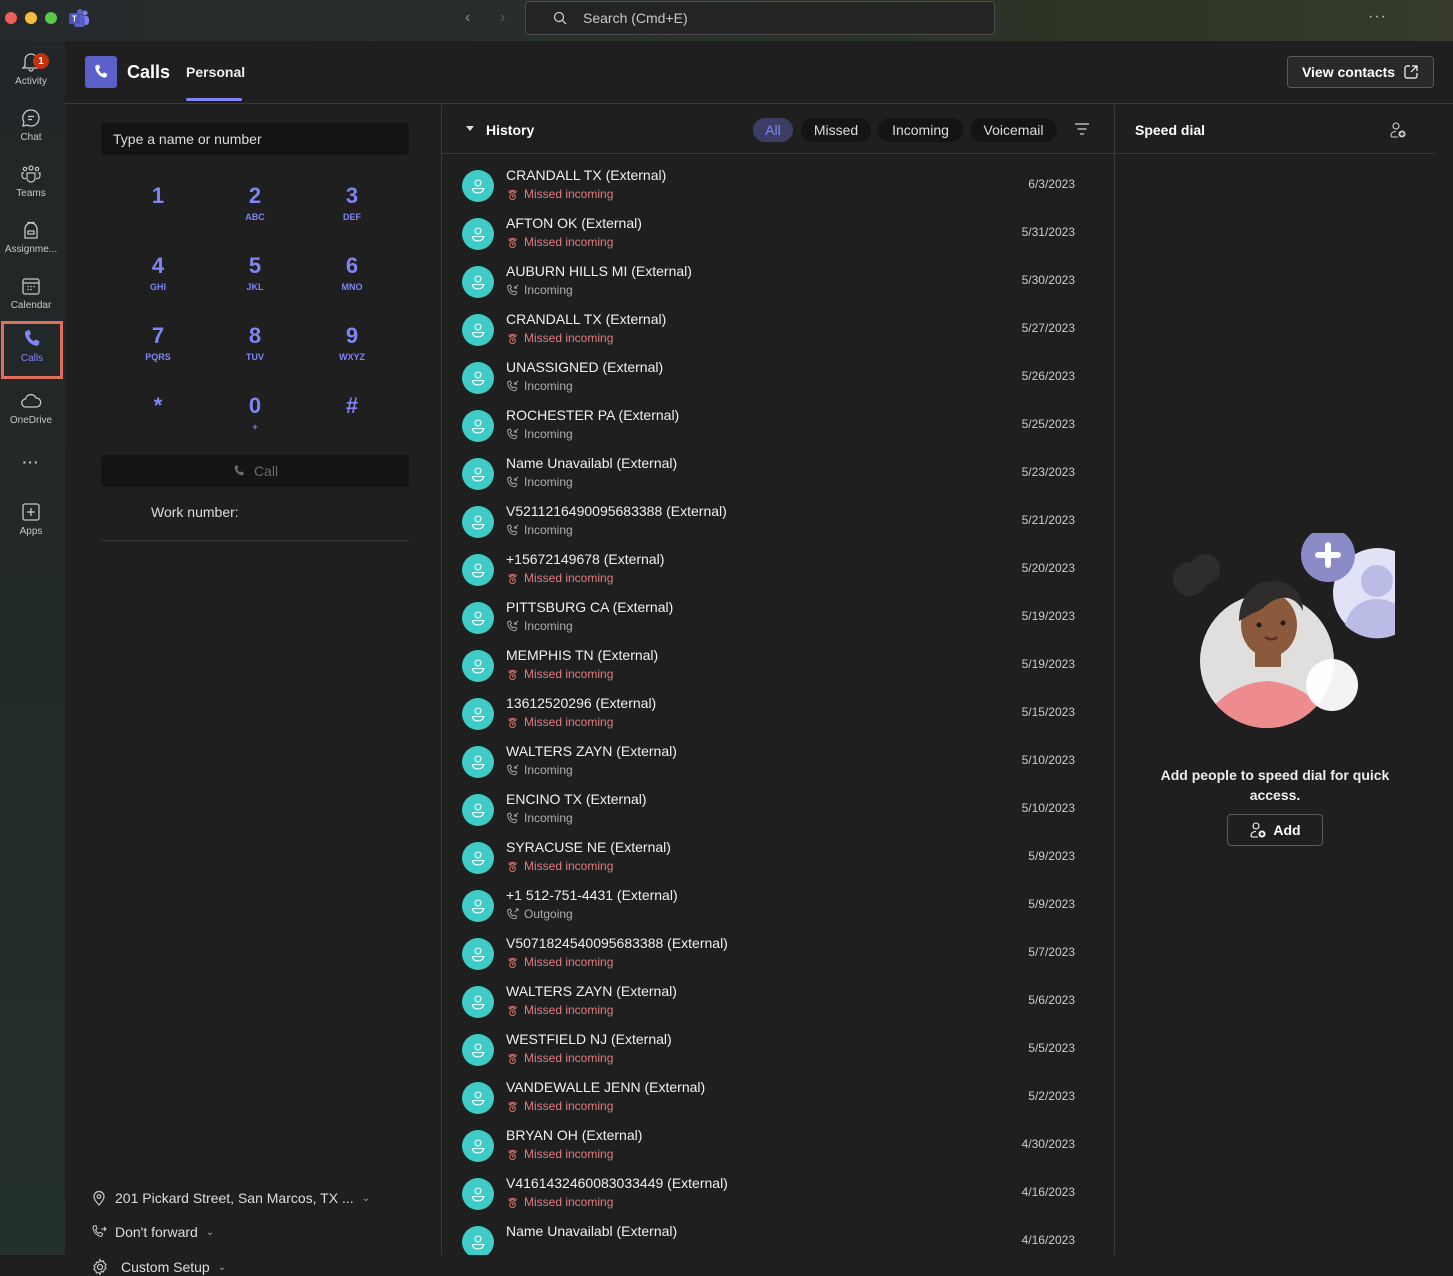 Image resolution: width=1453 pixels, height=1276 pixels. I want to click on chat-icon, so click(31, 118).